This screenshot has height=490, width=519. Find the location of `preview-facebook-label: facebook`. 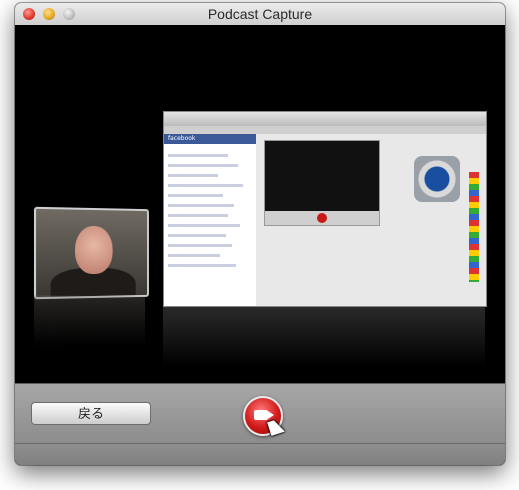

preview-facebook-label: facebook is located at coordinates (182, 138).